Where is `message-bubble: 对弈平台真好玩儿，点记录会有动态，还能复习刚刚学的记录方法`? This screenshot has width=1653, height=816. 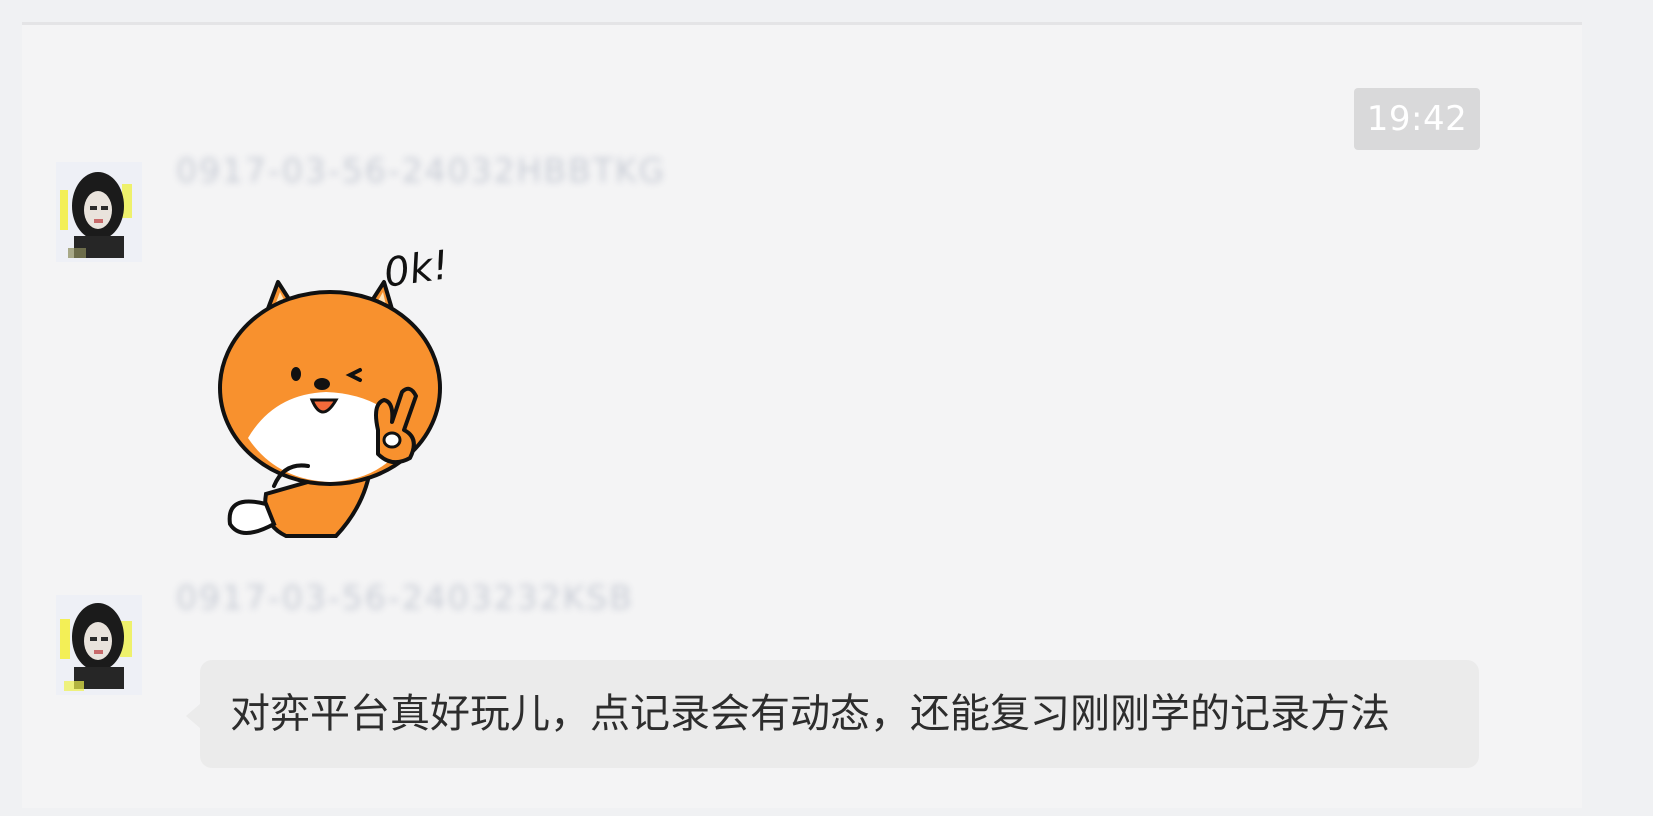
message-bubble: 对弈平台真好玩儿，点记录会有动态，还能复习刚刚学的记录方法 is located at coordinates (832, 714).